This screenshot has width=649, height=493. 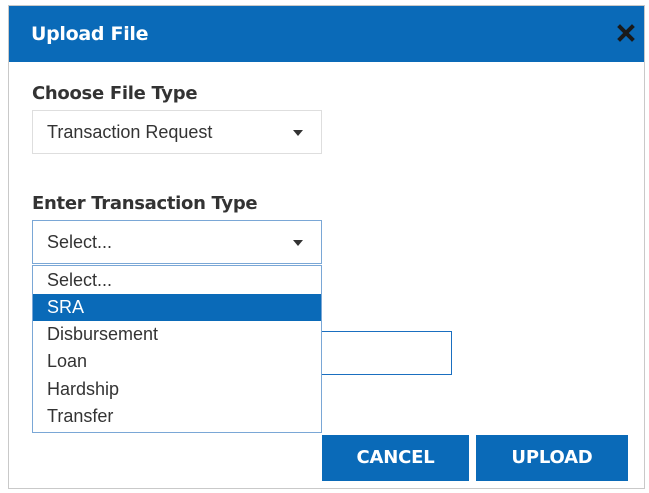 I want to click on file-type-value: Transaction Request, so click(x=130, y=132).